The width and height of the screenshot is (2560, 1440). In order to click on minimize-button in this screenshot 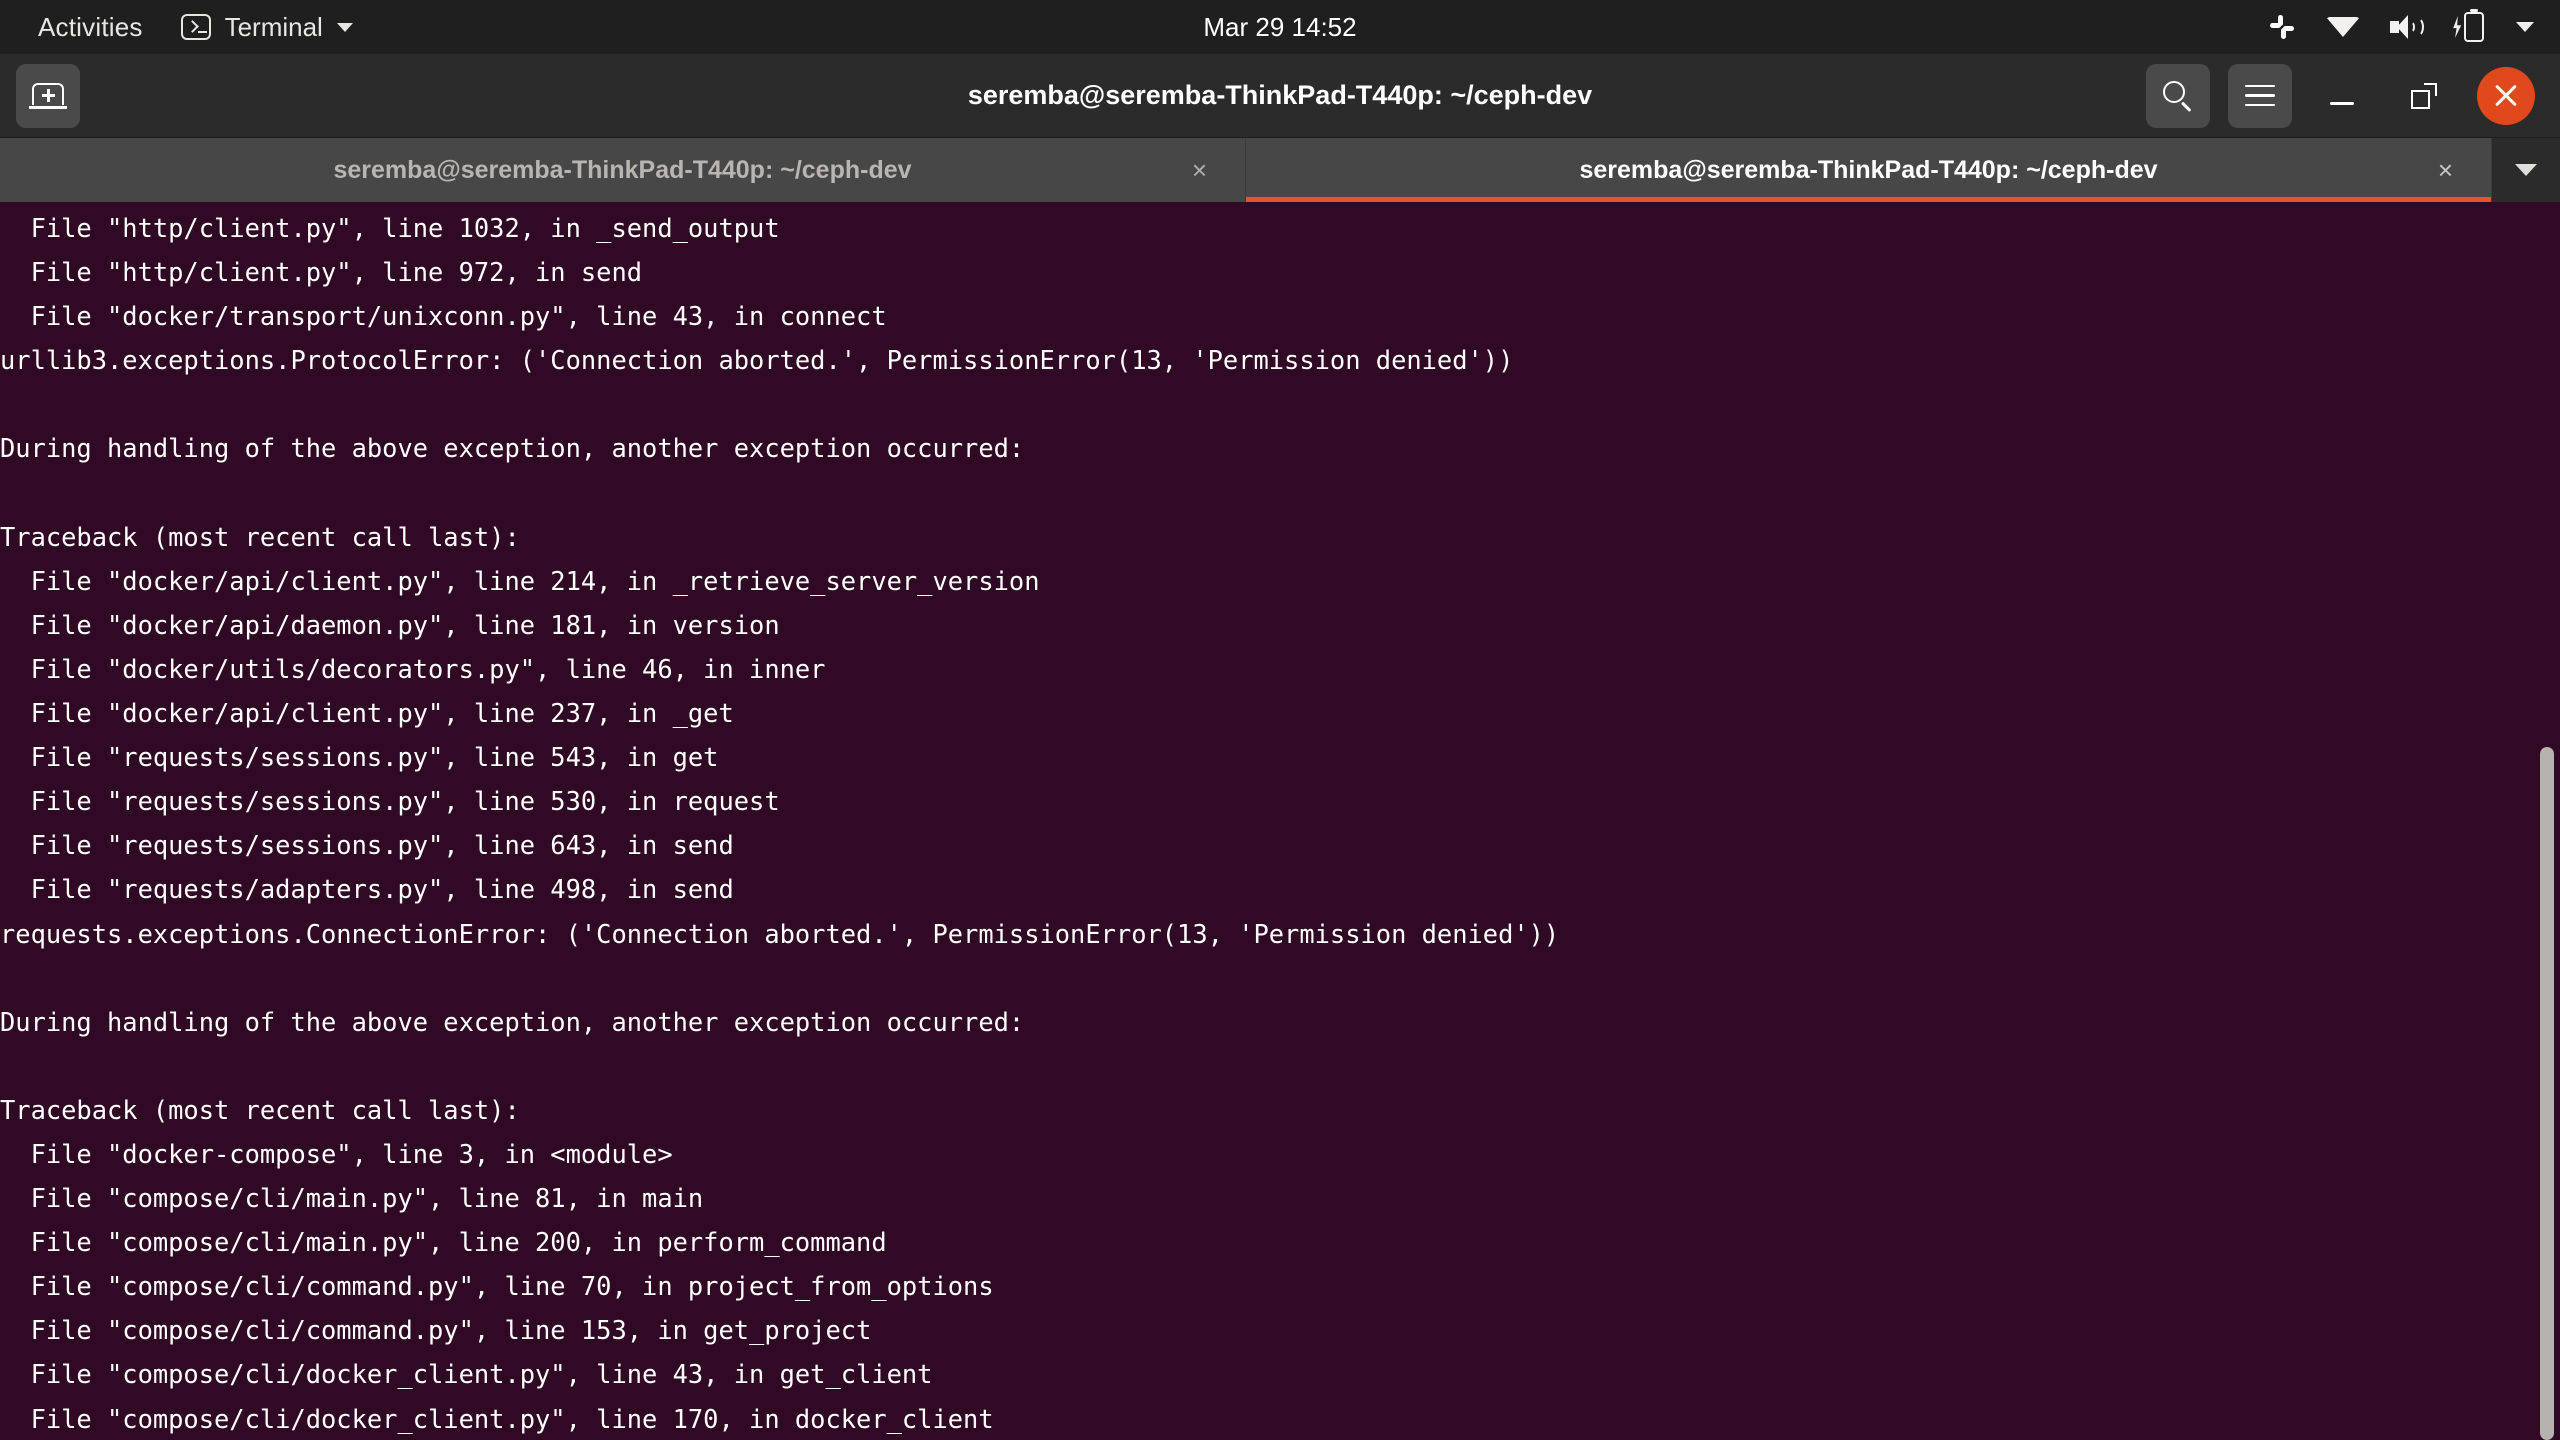, I will do `click(2342, 96)`.